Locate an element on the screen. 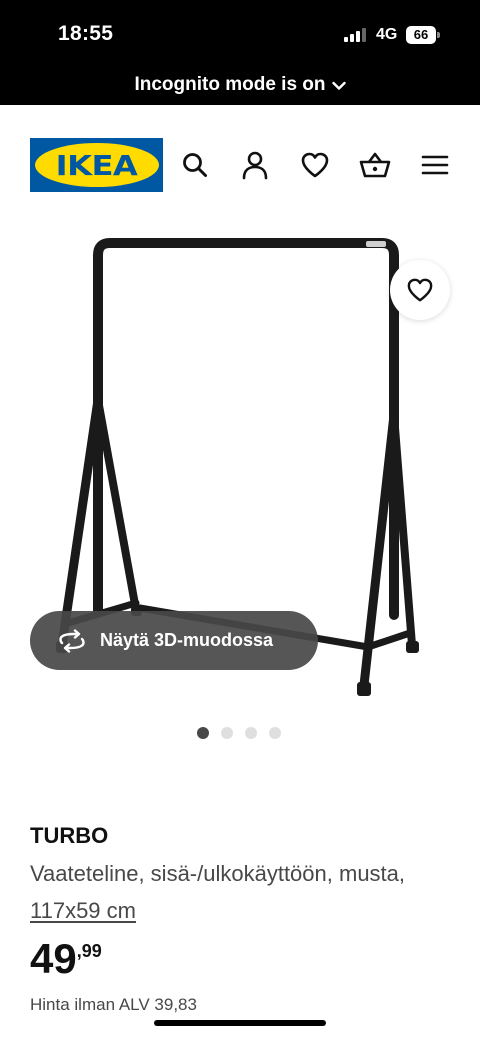 This screenshot has width=480, height=1039. cellular-signal-icon is located at coordinates (356, 35).